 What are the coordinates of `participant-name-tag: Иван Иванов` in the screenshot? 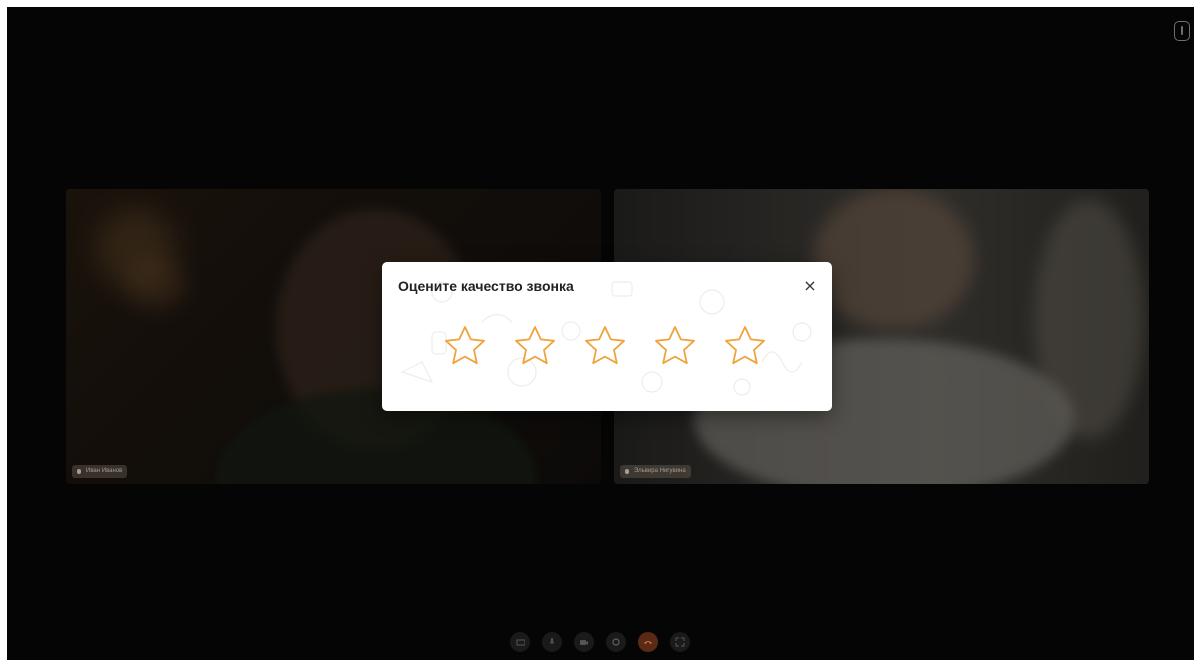 It's located at (100, 471).